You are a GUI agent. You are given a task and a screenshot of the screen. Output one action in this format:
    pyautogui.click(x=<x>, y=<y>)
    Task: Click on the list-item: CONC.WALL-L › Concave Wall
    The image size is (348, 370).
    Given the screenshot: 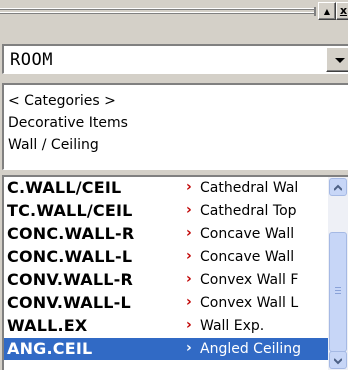 What is the action you would take?
    pyautogui.click(x=166, y=257)
    